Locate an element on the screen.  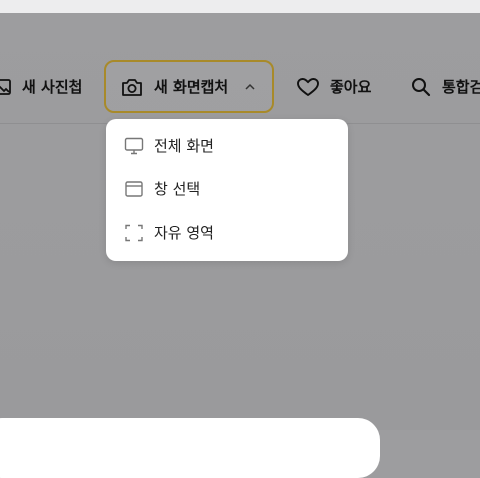
monitor-icon is located at coordinates (134, 146).